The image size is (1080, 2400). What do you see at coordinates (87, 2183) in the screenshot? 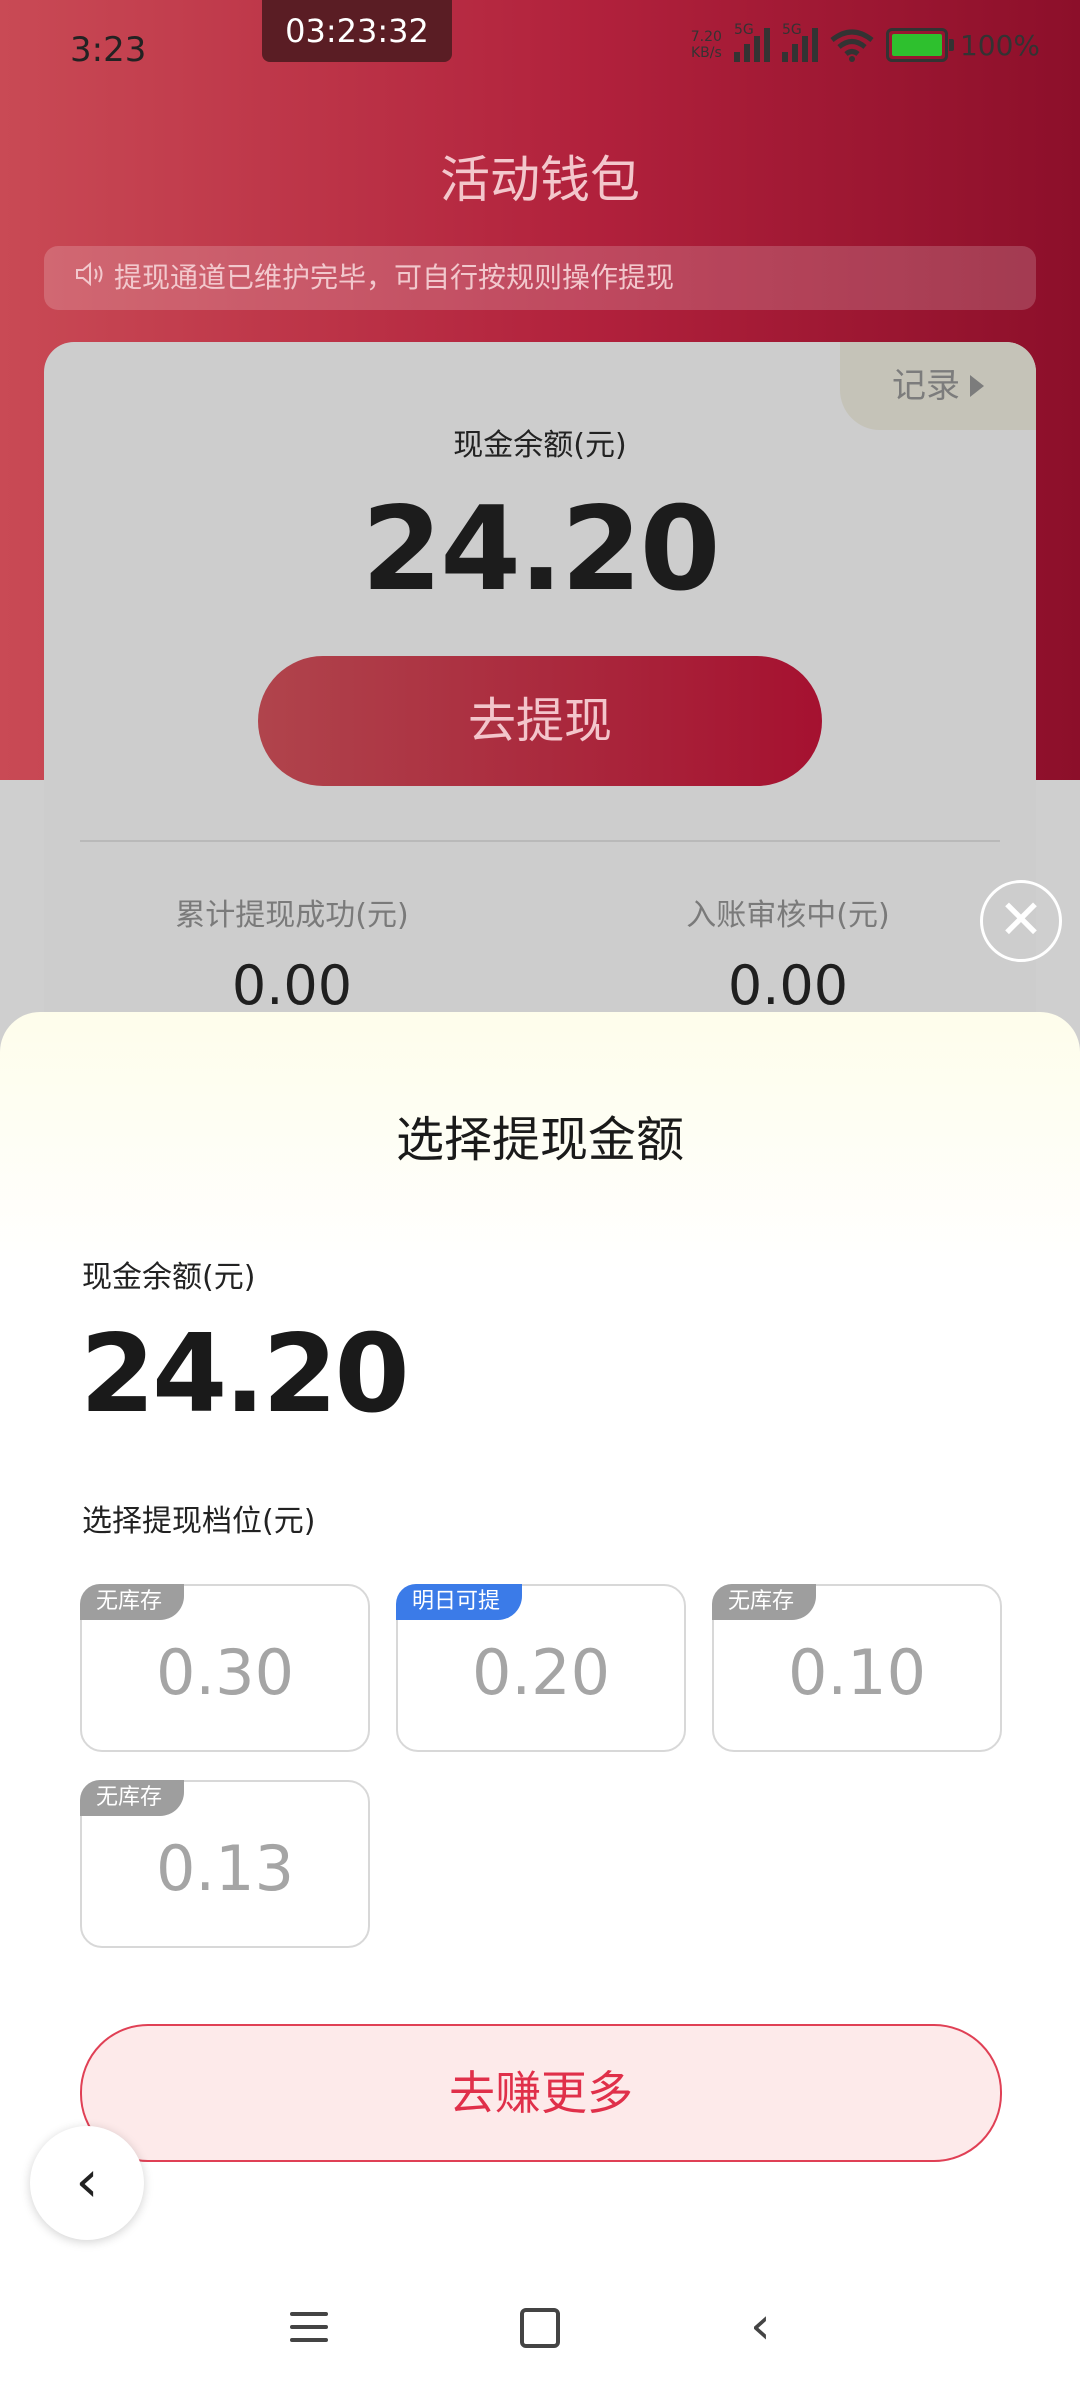
I see `chevron-left-icon: ‹` at bounding box center [87, 2183].